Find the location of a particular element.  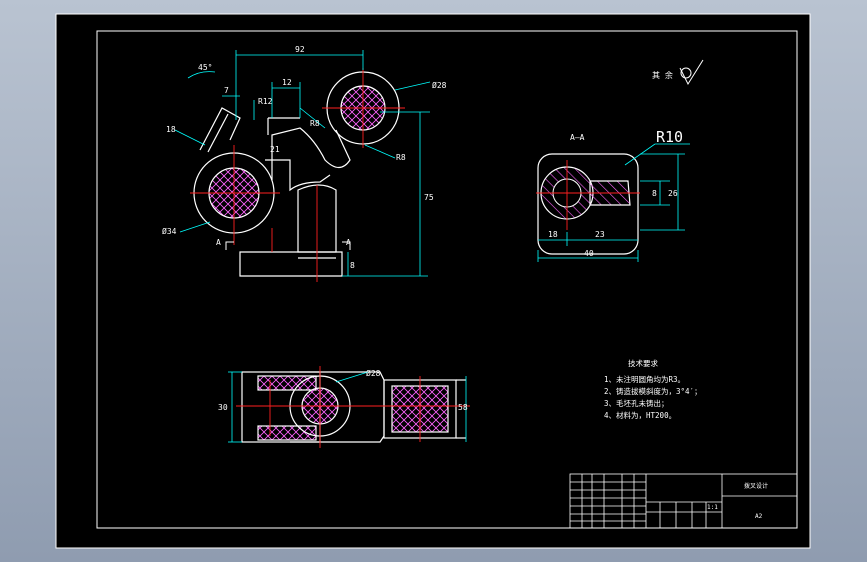

section-title: A—A is located at coordinates (577, 137).